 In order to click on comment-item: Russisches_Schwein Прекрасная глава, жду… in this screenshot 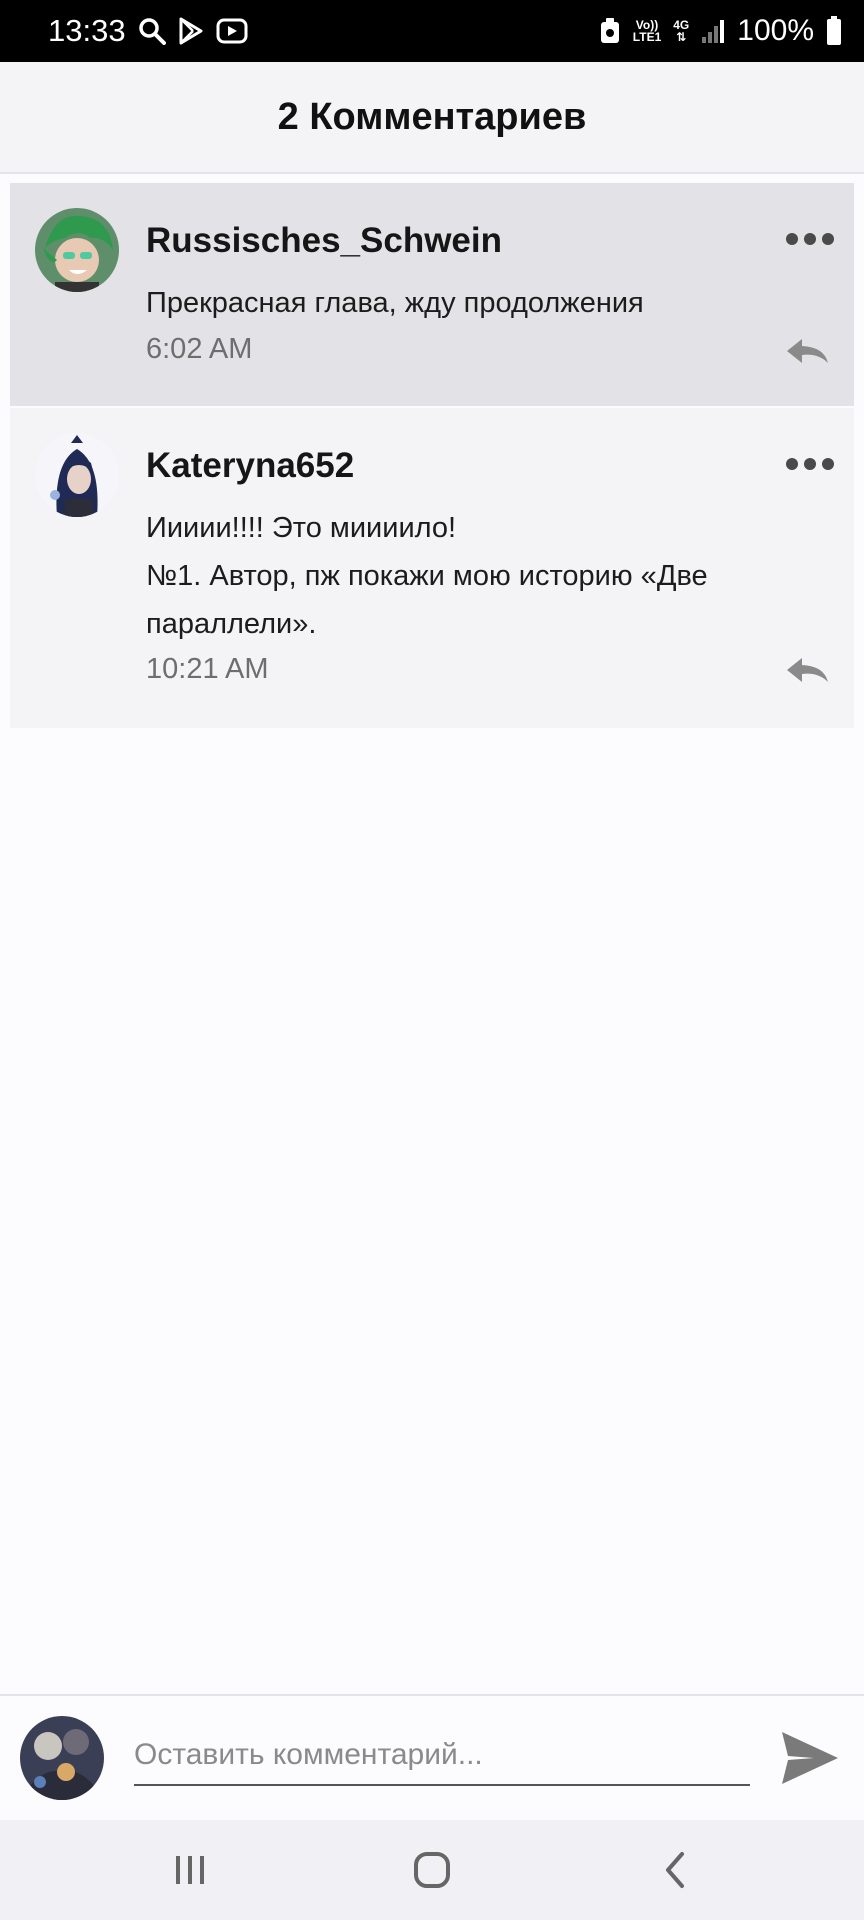, I will do `click(432, 294)`.